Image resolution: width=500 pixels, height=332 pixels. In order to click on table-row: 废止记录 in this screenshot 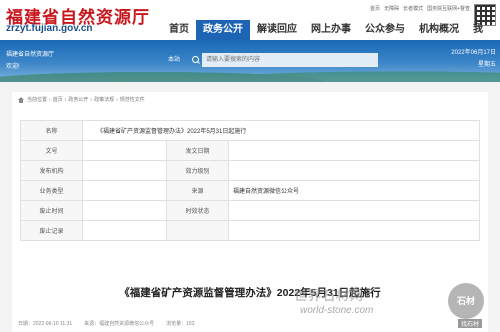, I will do `click(250, 230)`.